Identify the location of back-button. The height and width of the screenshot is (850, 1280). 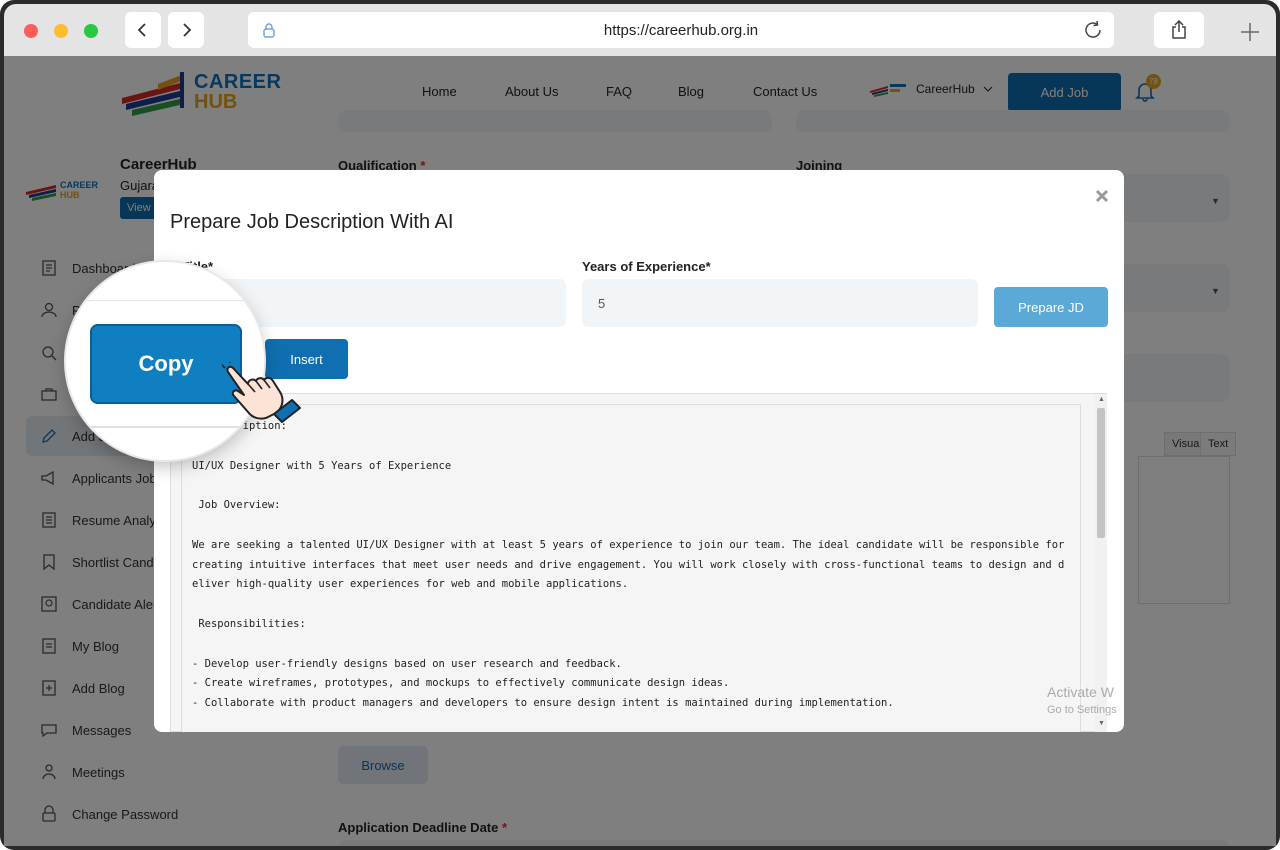
(143, 30).